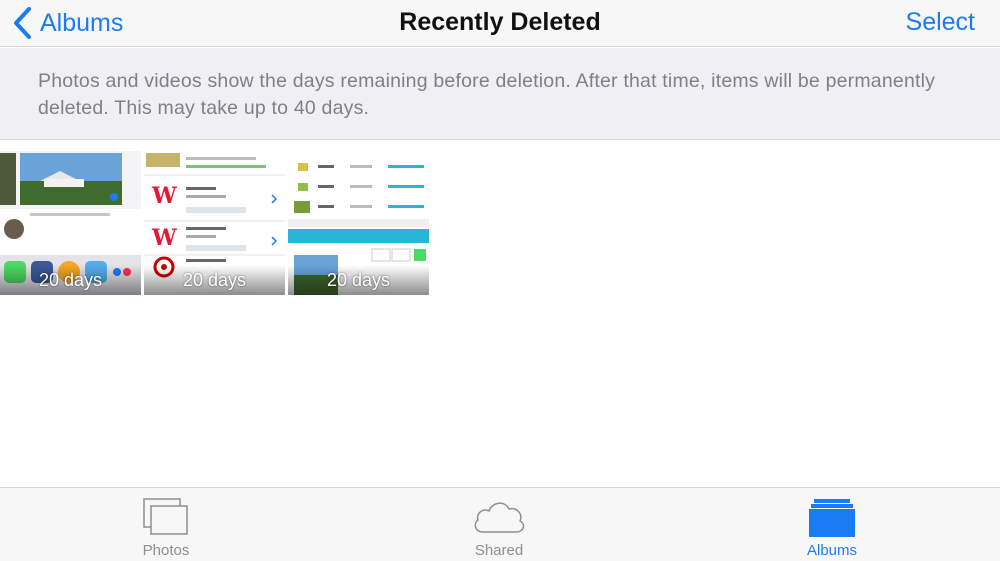  I want to click on tab-shared: Shared, so click(499, 524).